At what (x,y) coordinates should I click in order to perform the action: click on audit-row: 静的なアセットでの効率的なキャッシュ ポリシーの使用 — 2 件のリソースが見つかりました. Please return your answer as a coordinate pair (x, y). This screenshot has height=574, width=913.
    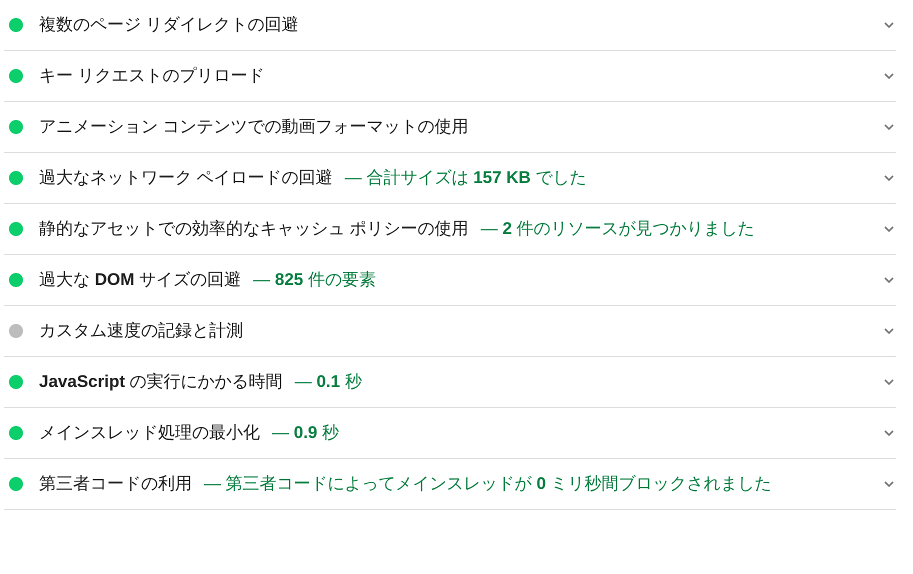
    Looking at the image, I should click on (450, 229).